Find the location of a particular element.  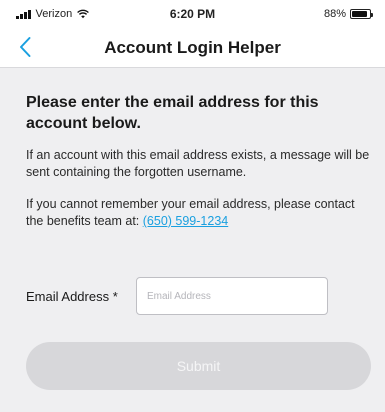

status-bar: Verizon 6:20 PM 88% is located at coordinates (192, 13).